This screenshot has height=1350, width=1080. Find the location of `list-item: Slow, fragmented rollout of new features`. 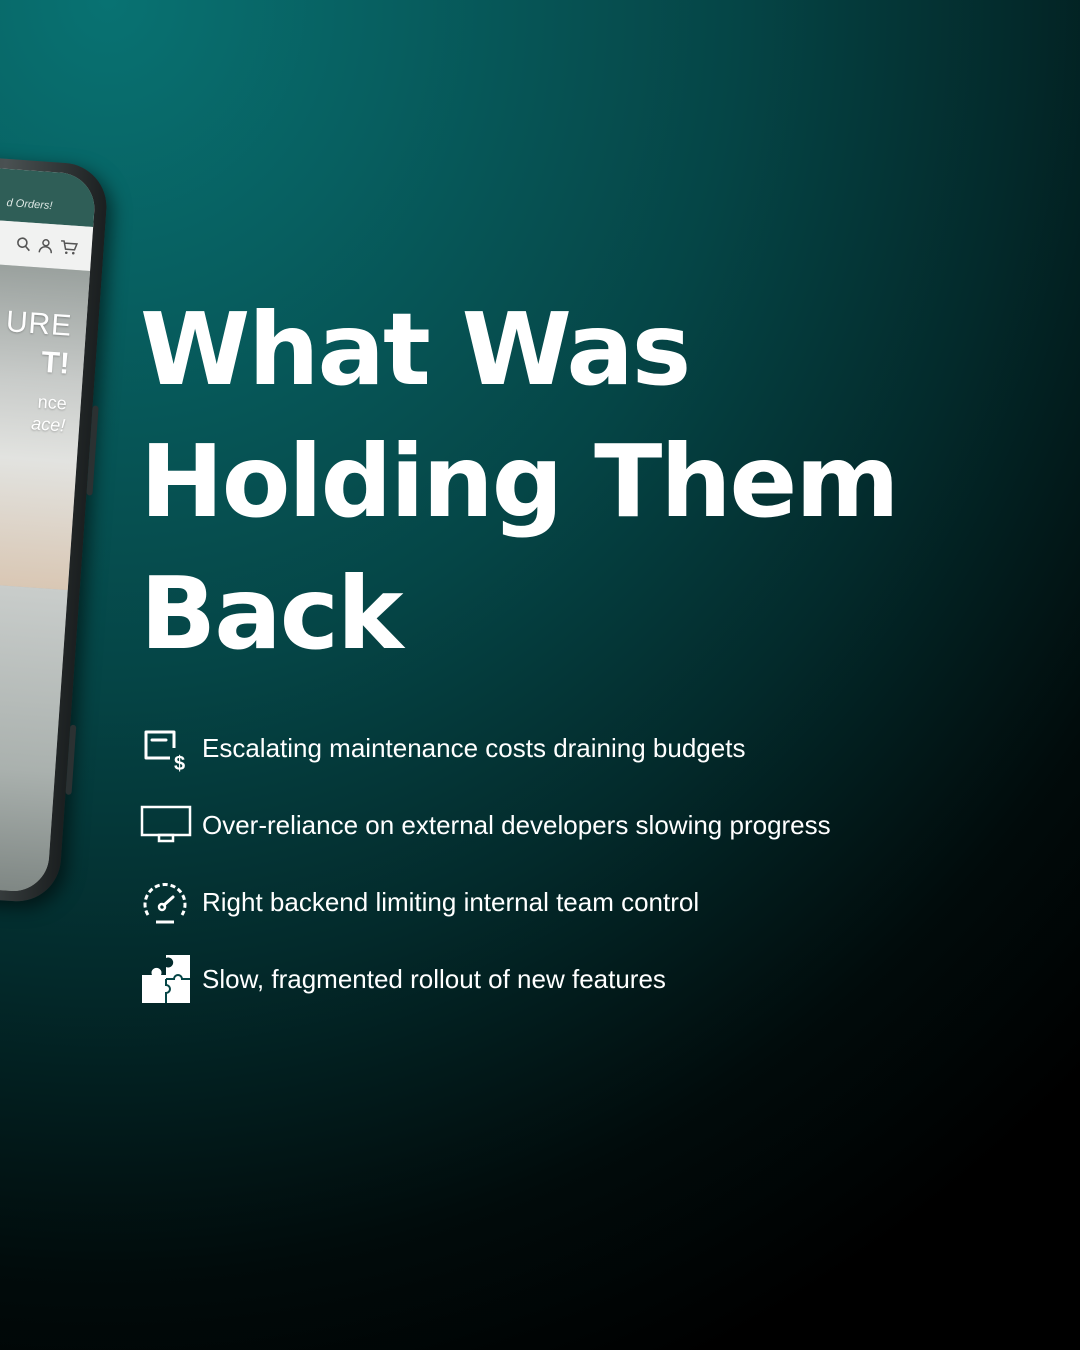

list-item: Slow, fragmented rollout of new features is located at coordinates (485, 979).